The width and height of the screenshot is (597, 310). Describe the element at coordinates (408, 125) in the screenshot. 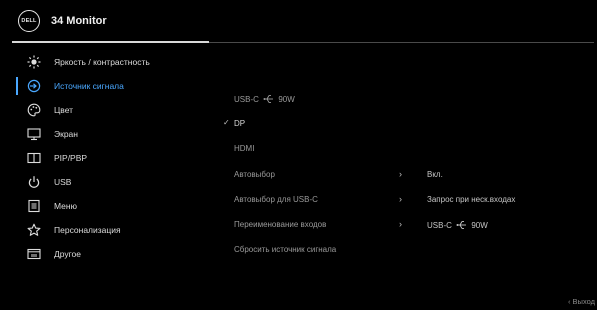

I see `input-dp: ✓ DP` at that location.